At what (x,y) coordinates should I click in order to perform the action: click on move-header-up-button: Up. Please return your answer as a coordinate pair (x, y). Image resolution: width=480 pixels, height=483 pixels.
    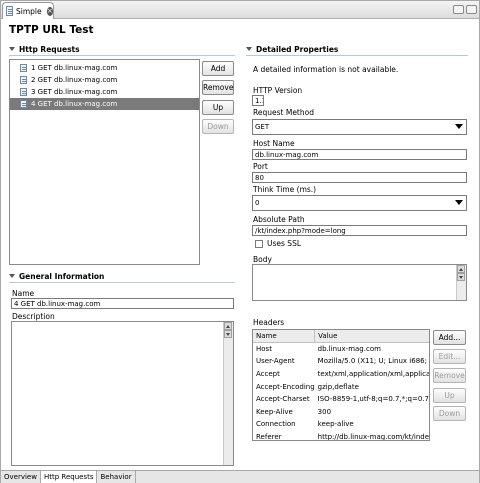
    Looking at the image, I should click on (449, 395).